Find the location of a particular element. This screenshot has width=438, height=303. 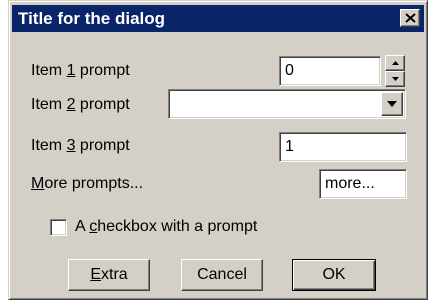

ok-button: OK is located at coordinates (334, 275).